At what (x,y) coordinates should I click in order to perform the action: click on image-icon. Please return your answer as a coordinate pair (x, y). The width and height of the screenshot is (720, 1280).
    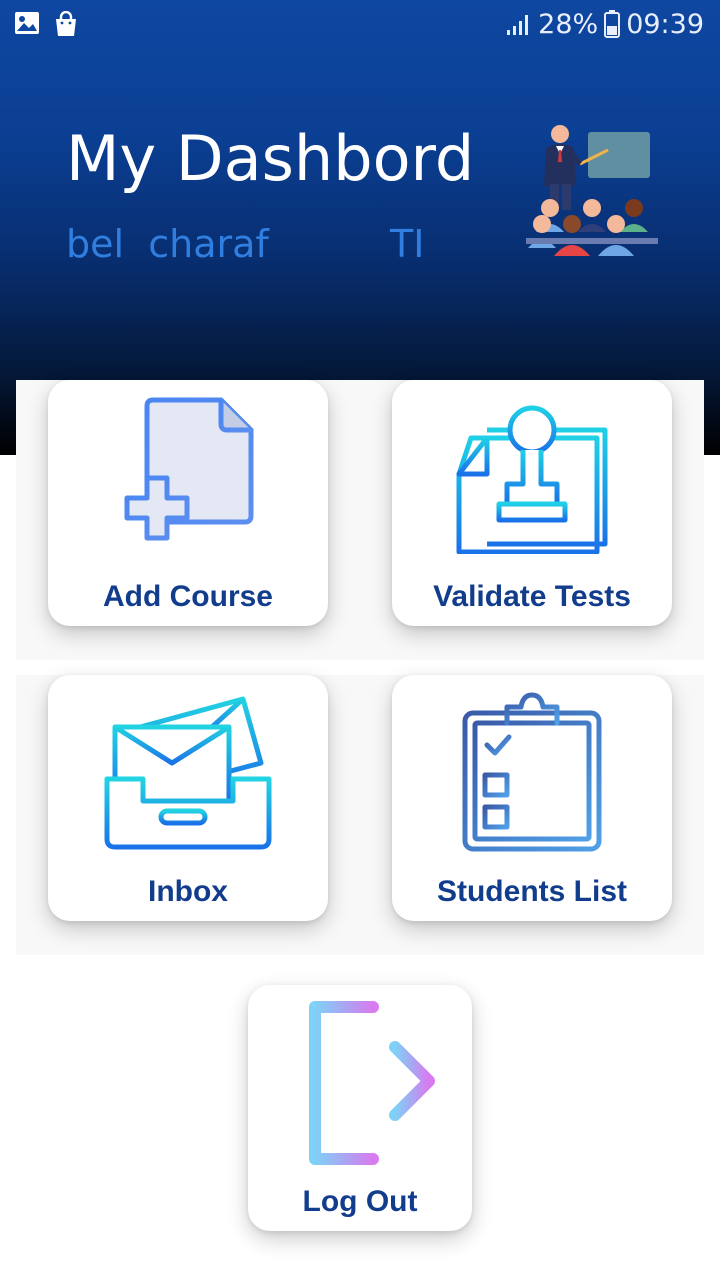
    Looking at the image, I should click on (27, 23).